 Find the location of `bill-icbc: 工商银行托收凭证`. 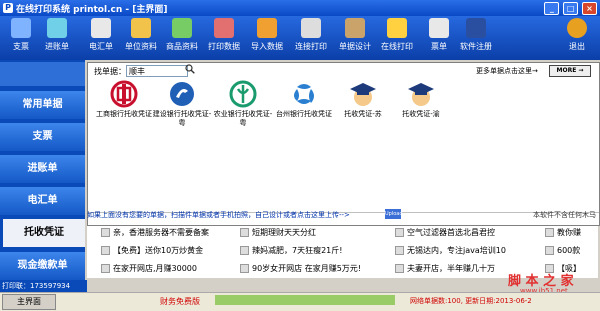

bill-icbc: 工商银行托收凭证 is located at coordinates (124, 99).